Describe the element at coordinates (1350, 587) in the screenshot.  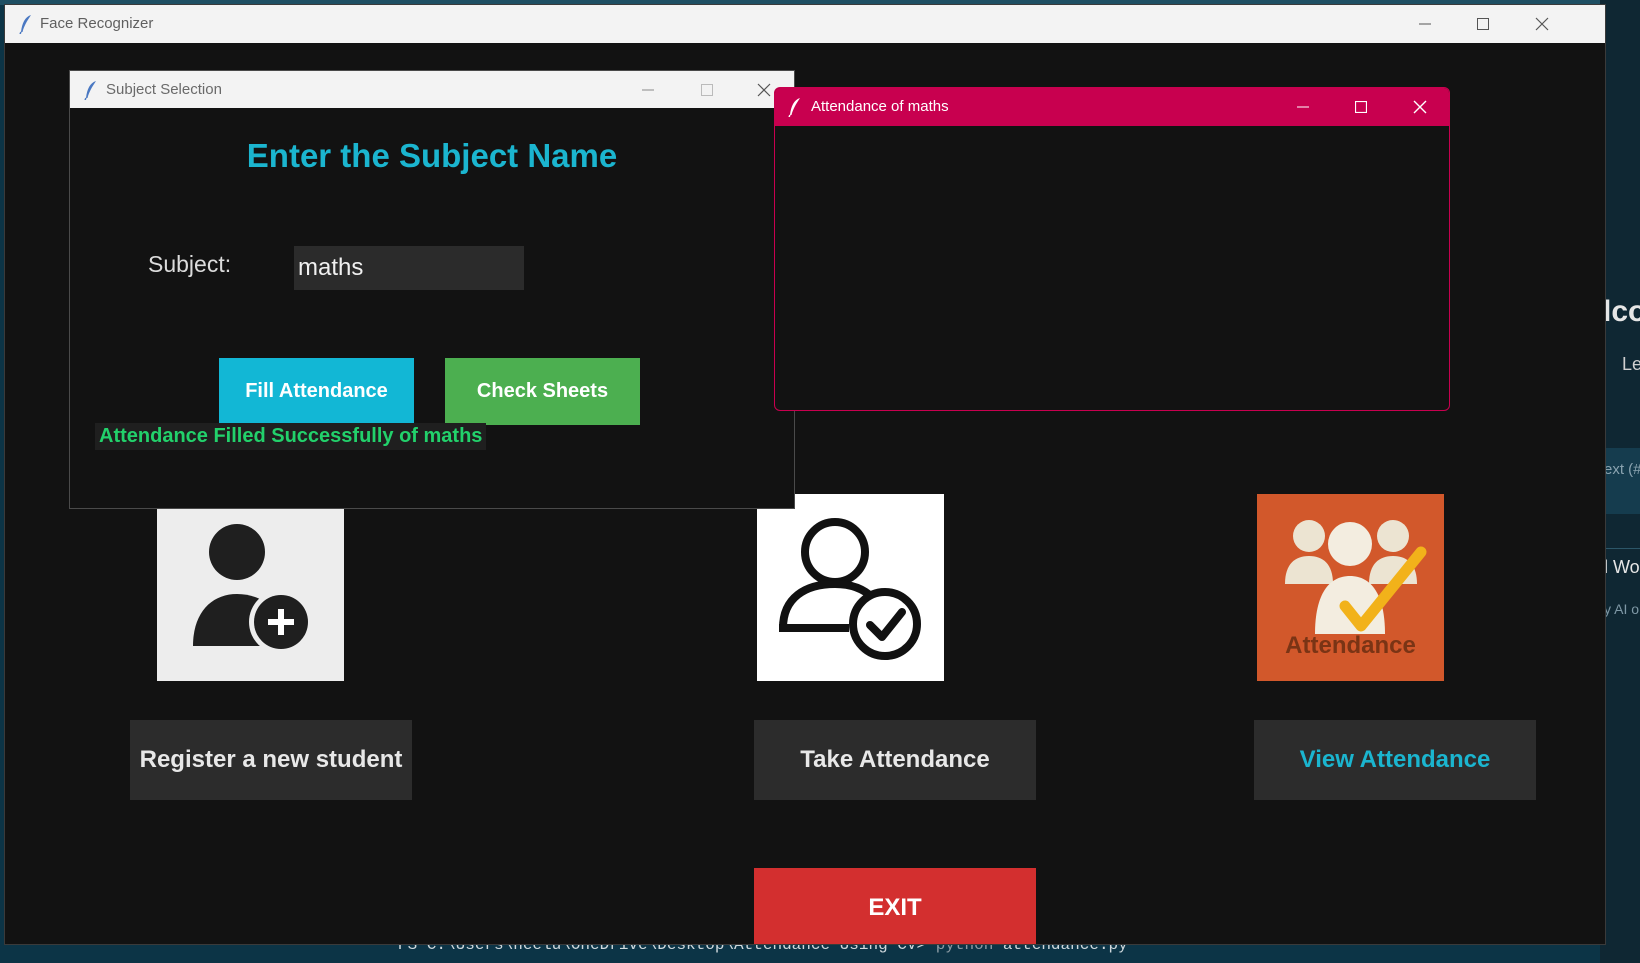
I see `view-attendance-image: Attendance` at that location.